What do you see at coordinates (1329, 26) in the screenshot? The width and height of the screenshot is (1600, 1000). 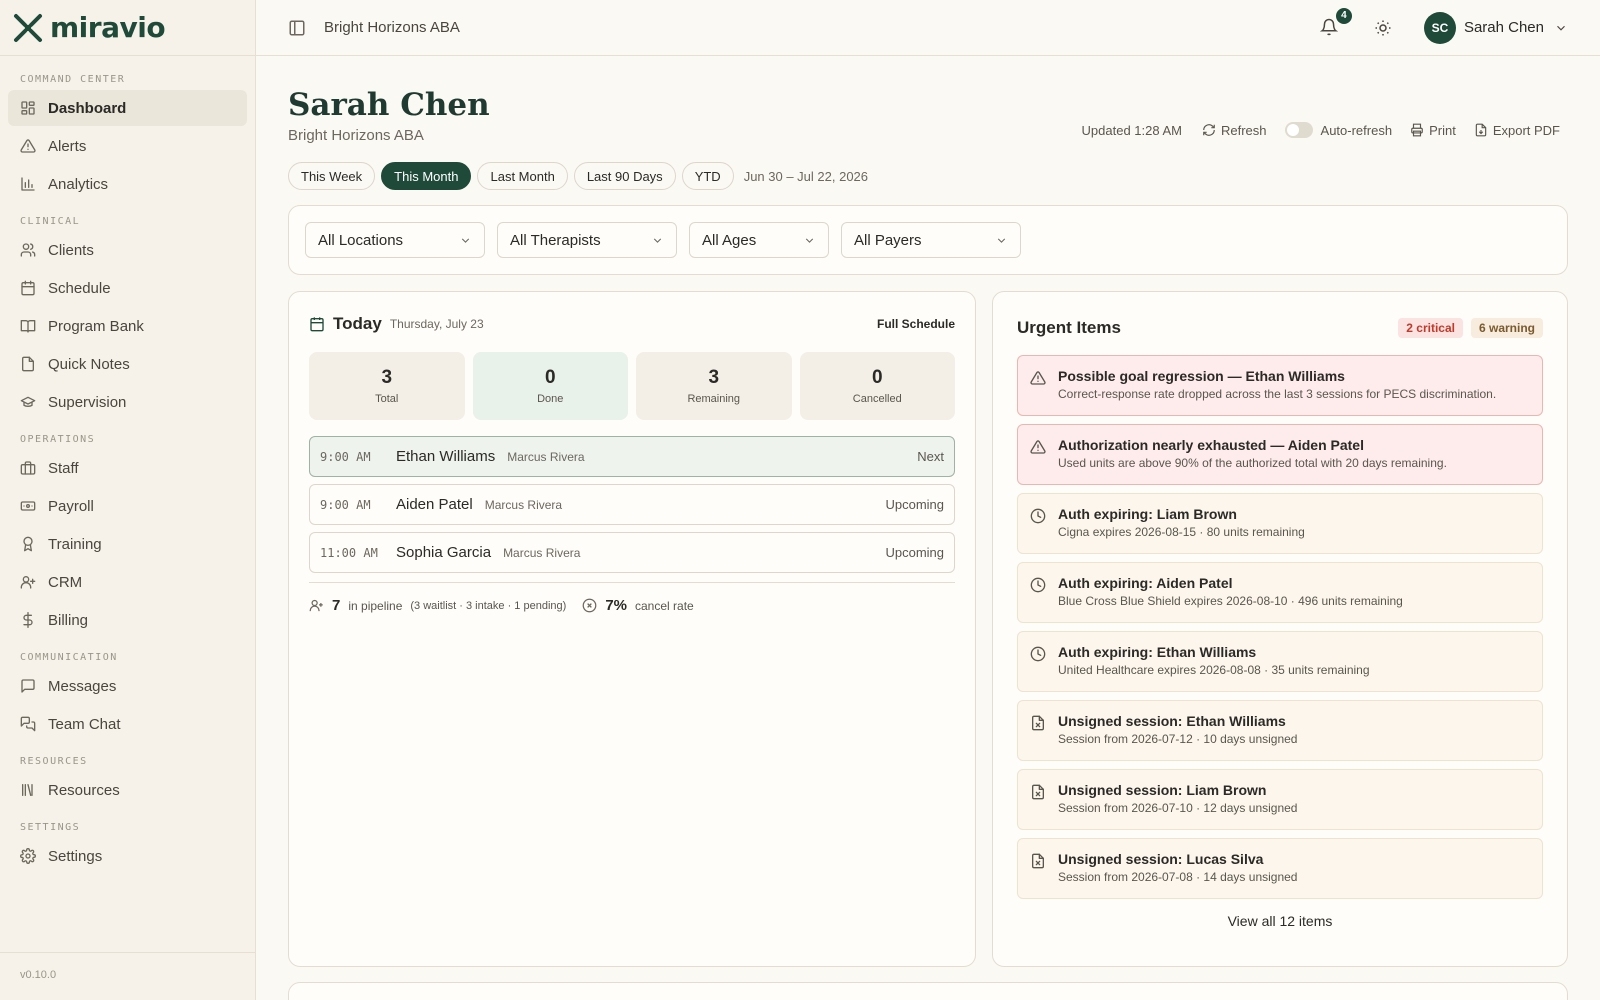 I see `bell-icon` at bounding box center [1329, 26].